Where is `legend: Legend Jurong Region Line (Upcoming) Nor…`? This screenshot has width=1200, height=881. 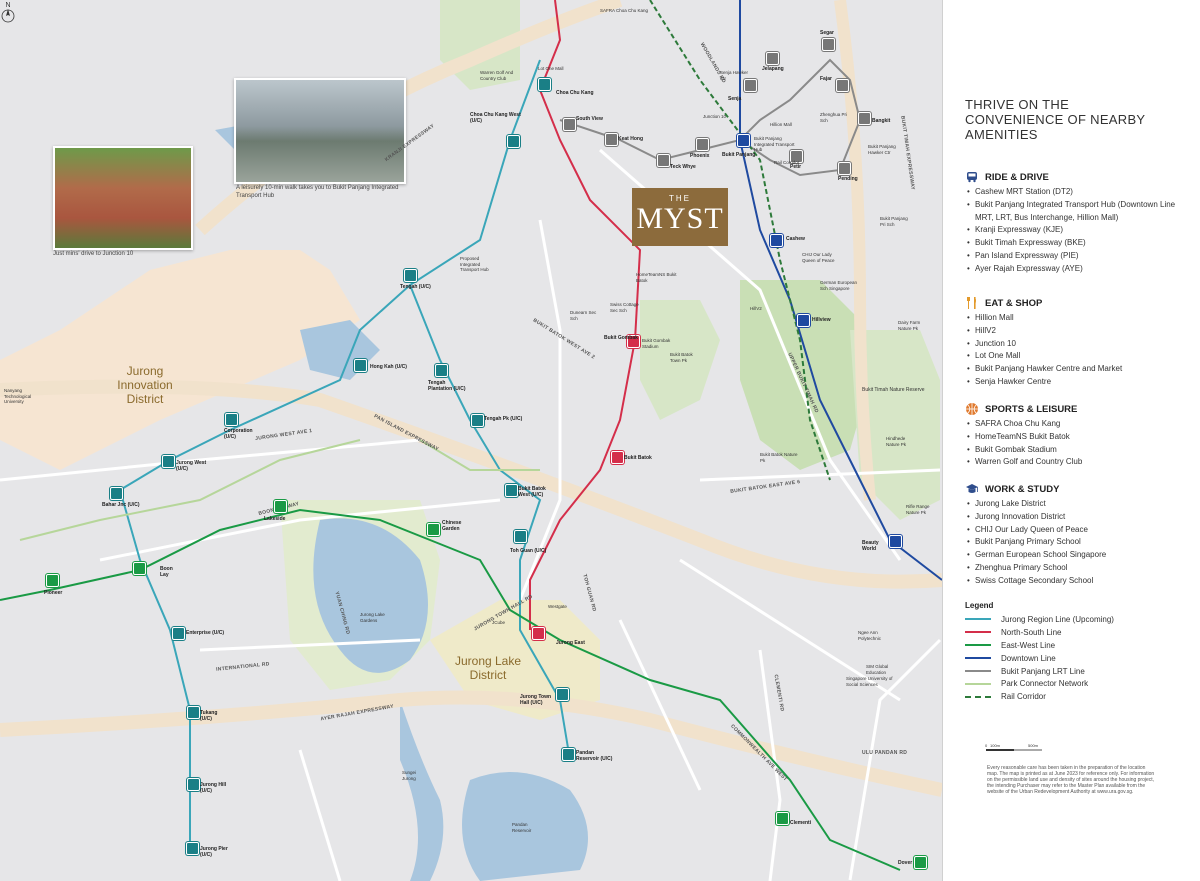 legend: Legend Jurong Region Line (Upcoming) Nor… is located at coordinates (1075, 652).